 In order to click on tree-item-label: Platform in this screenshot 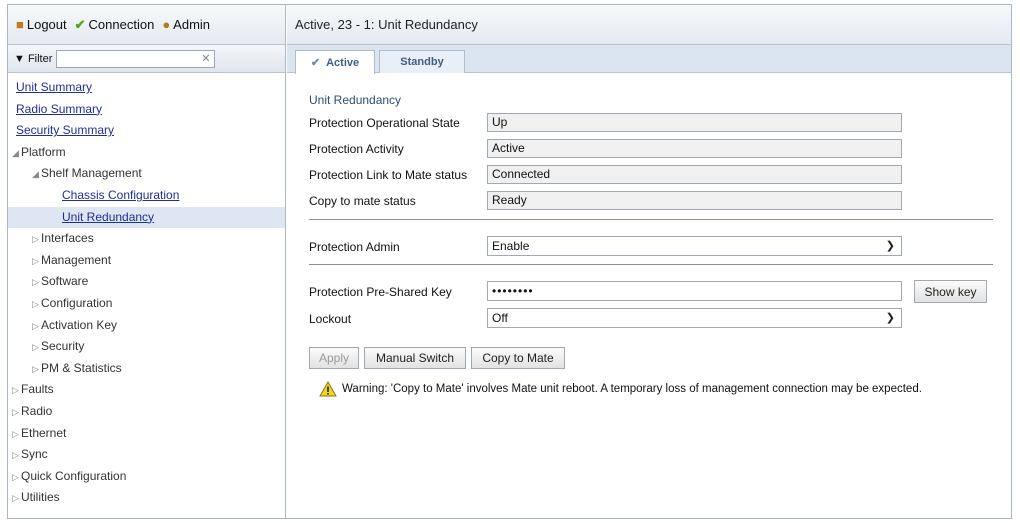, I will do `click(43, 151)`.